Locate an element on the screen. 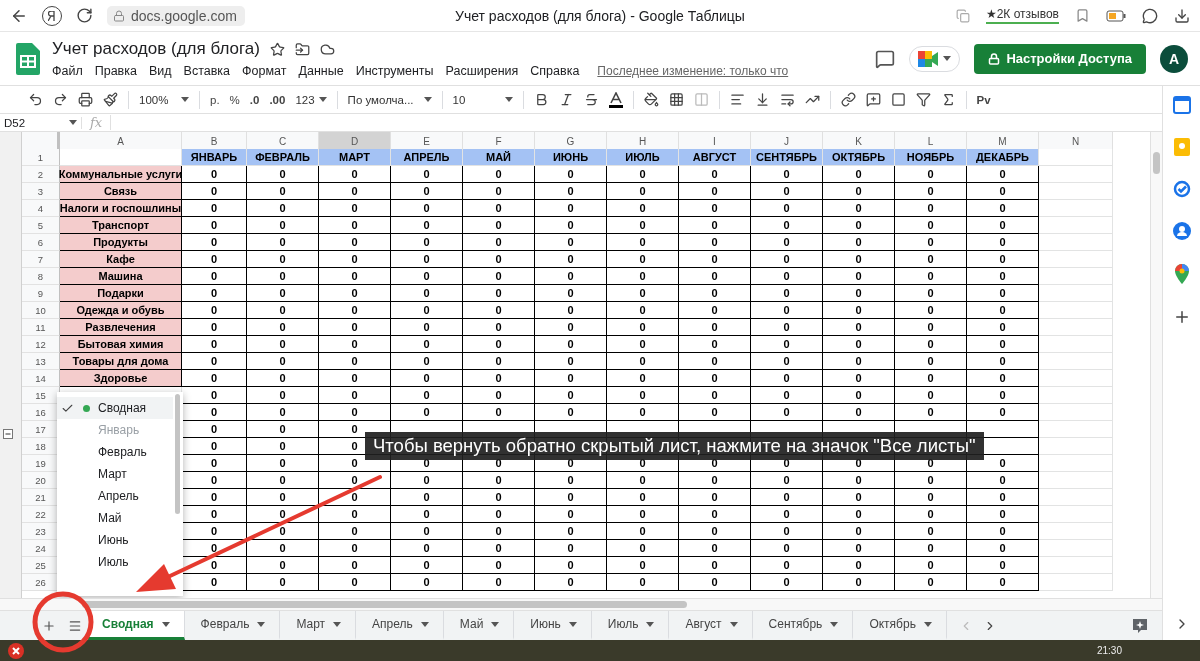 This screenshot has width=1200, height=661. column-header: B is located at coordinates (214, 142).